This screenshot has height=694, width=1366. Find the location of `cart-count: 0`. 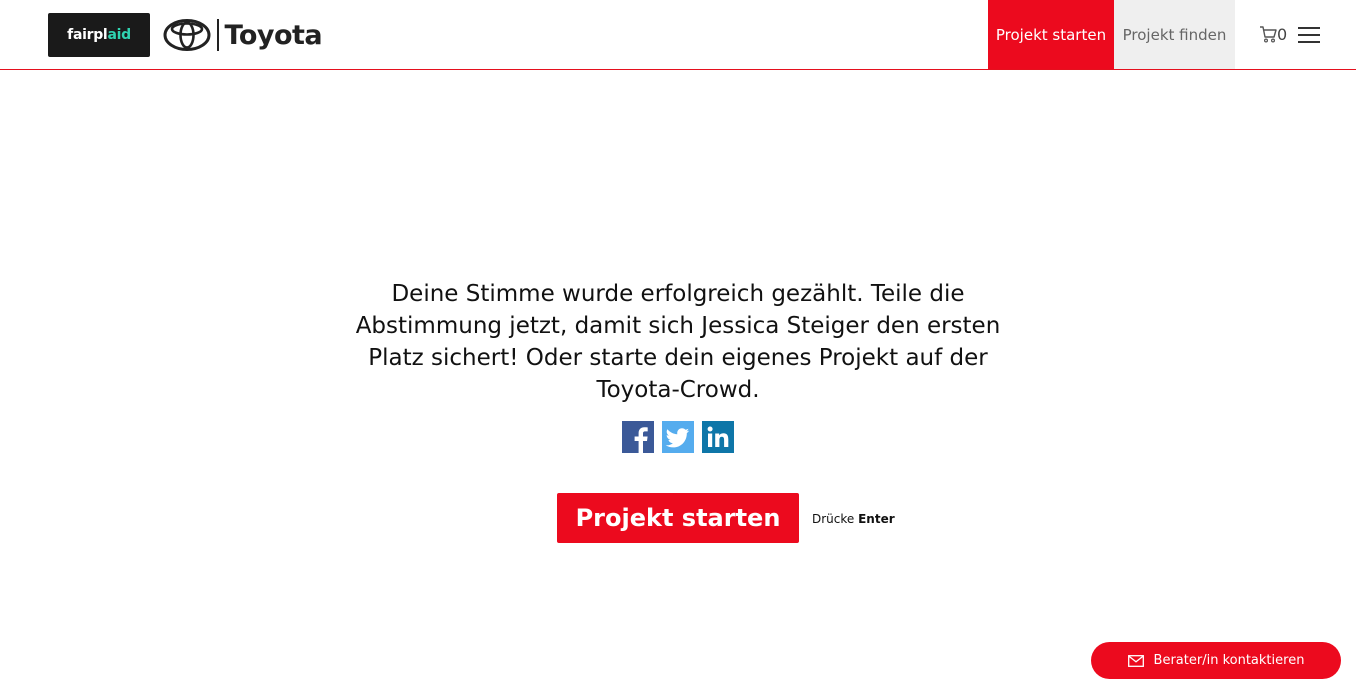

cart-count: 0 is located at coordinates (1282, 34).